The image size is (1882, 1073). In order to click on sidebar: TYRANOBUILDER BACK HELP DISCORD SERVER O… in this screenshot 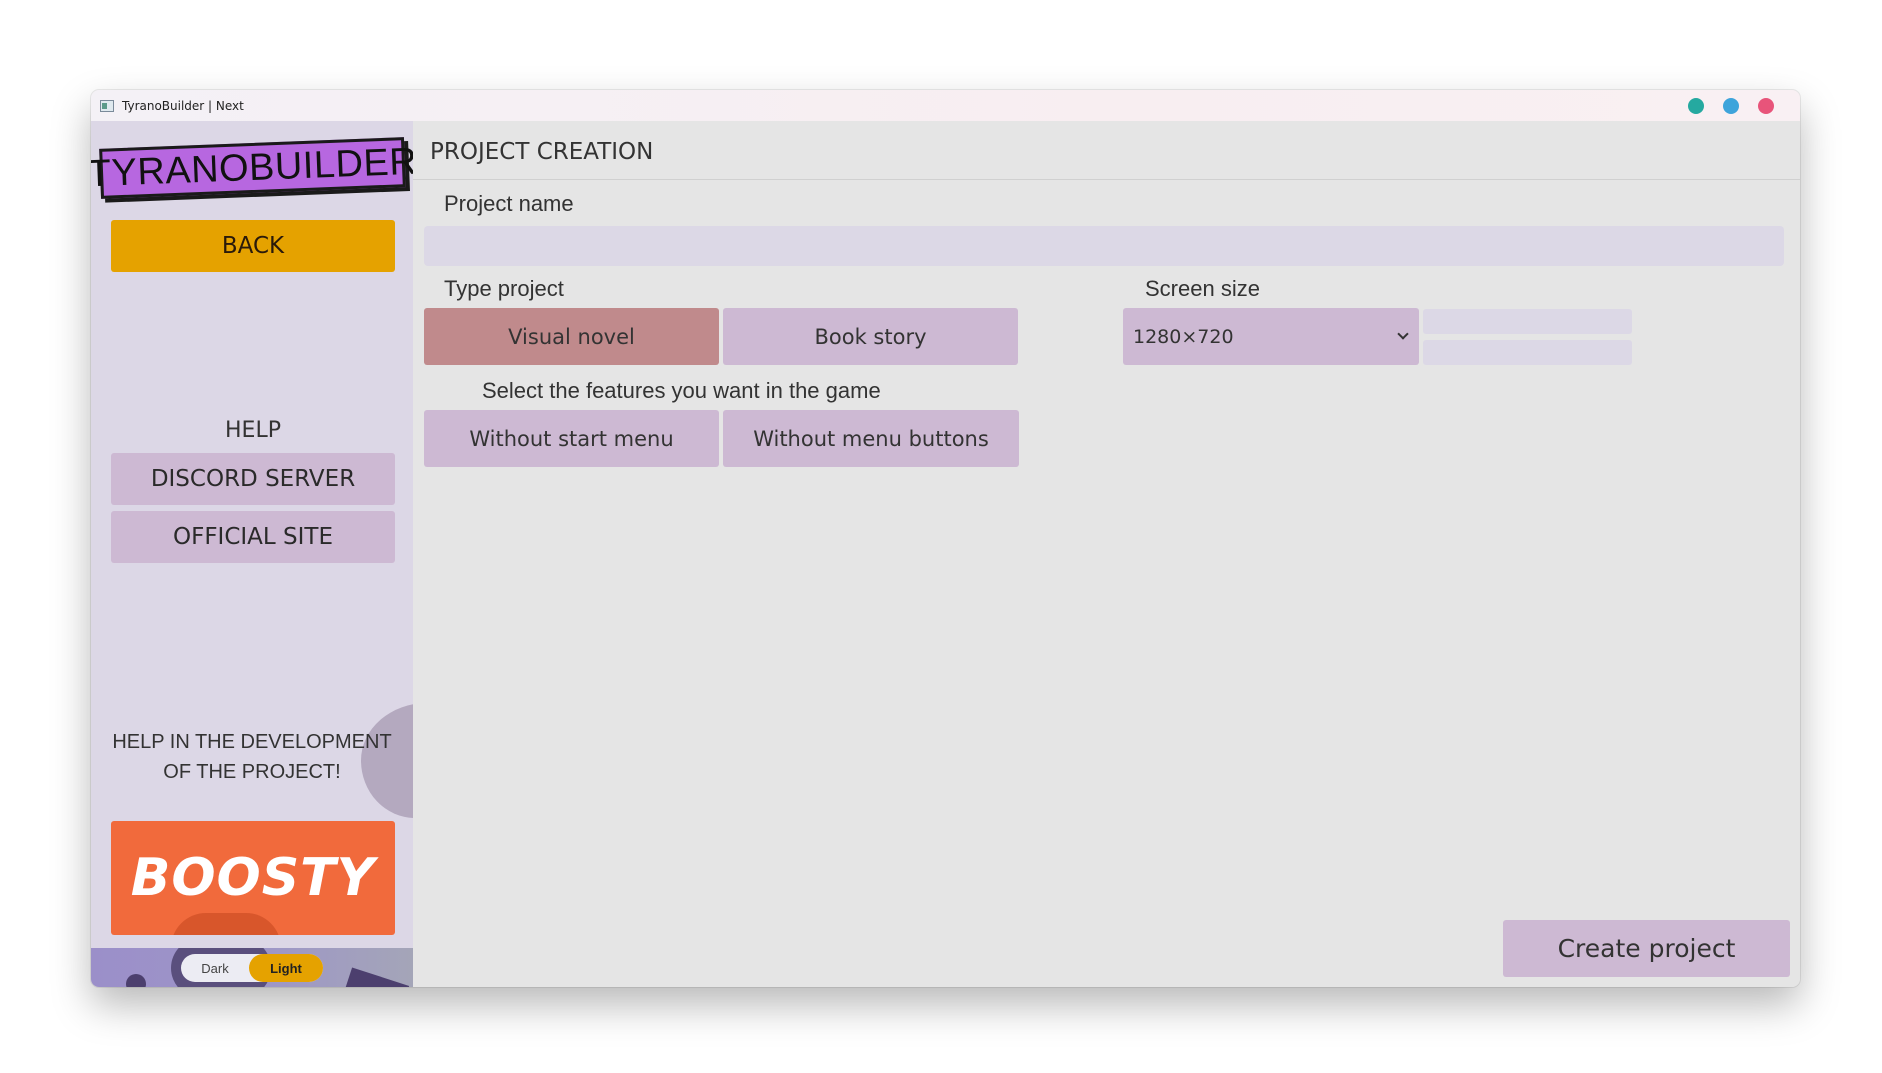, I will do `click(252, 554)`.